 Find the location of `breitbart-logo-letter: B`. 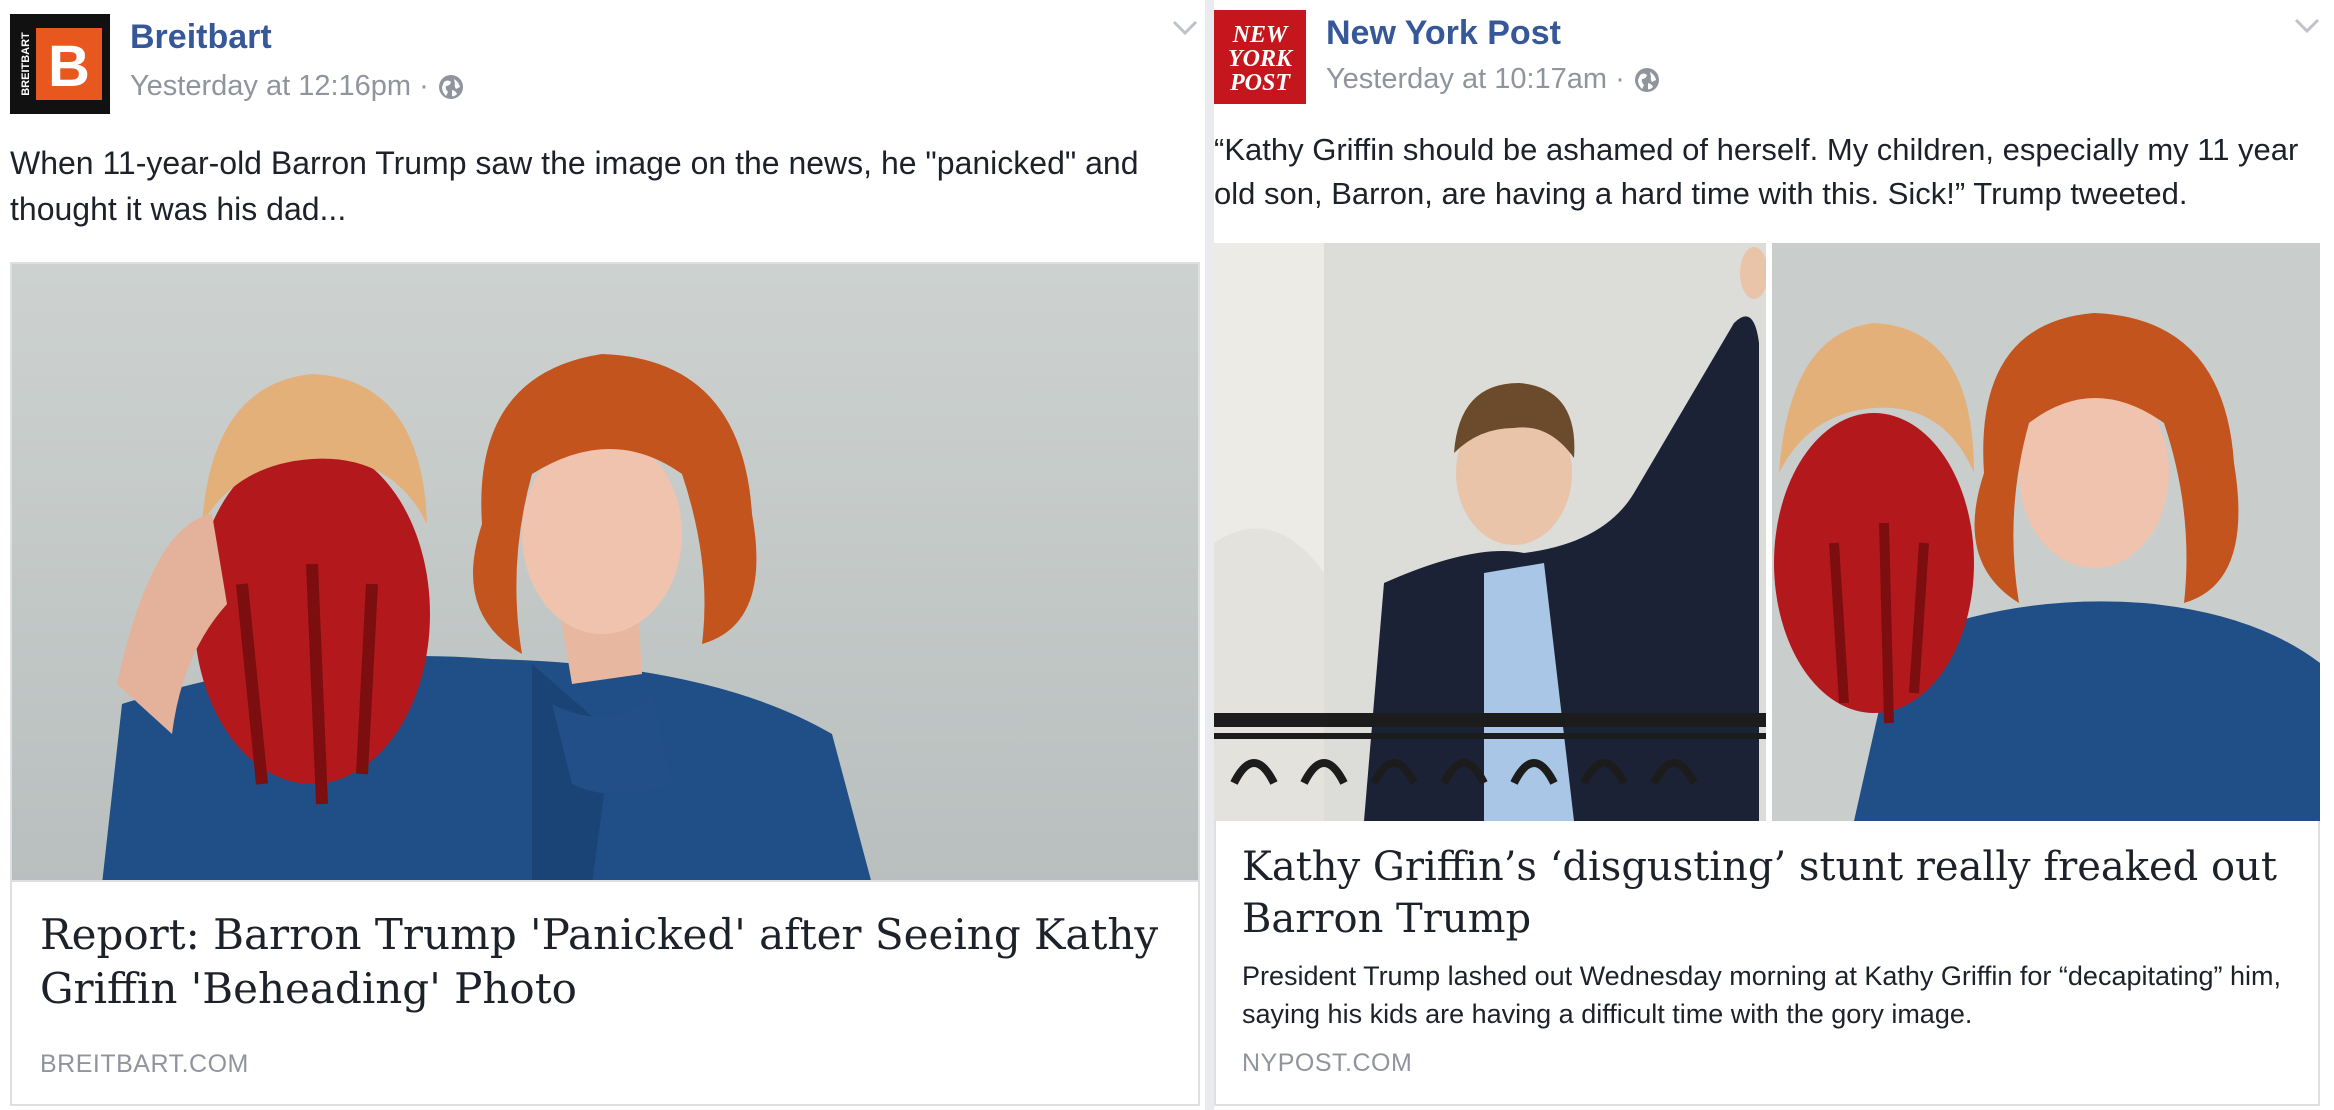

breitbart-logo-letter: B is located at coordinates (69, 66).